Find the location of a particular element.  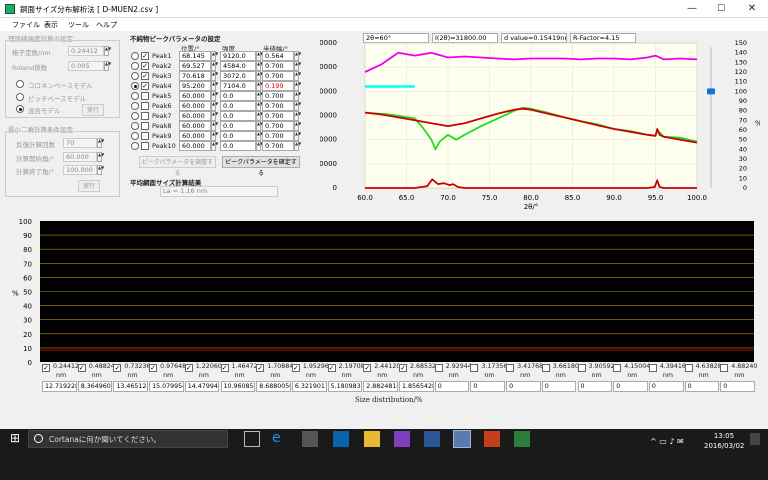

menu-file: ファイル is located at coordinates (26, 25).